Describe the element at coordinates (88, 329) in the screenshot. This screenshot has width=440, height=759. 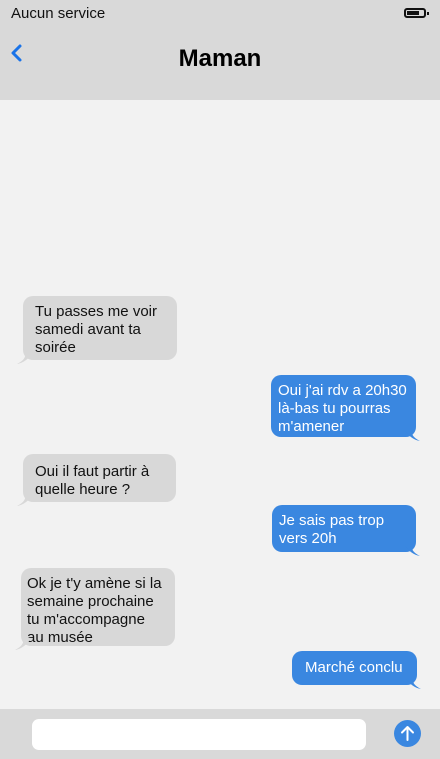
I see `message-line: samedi avant ta` at that location.